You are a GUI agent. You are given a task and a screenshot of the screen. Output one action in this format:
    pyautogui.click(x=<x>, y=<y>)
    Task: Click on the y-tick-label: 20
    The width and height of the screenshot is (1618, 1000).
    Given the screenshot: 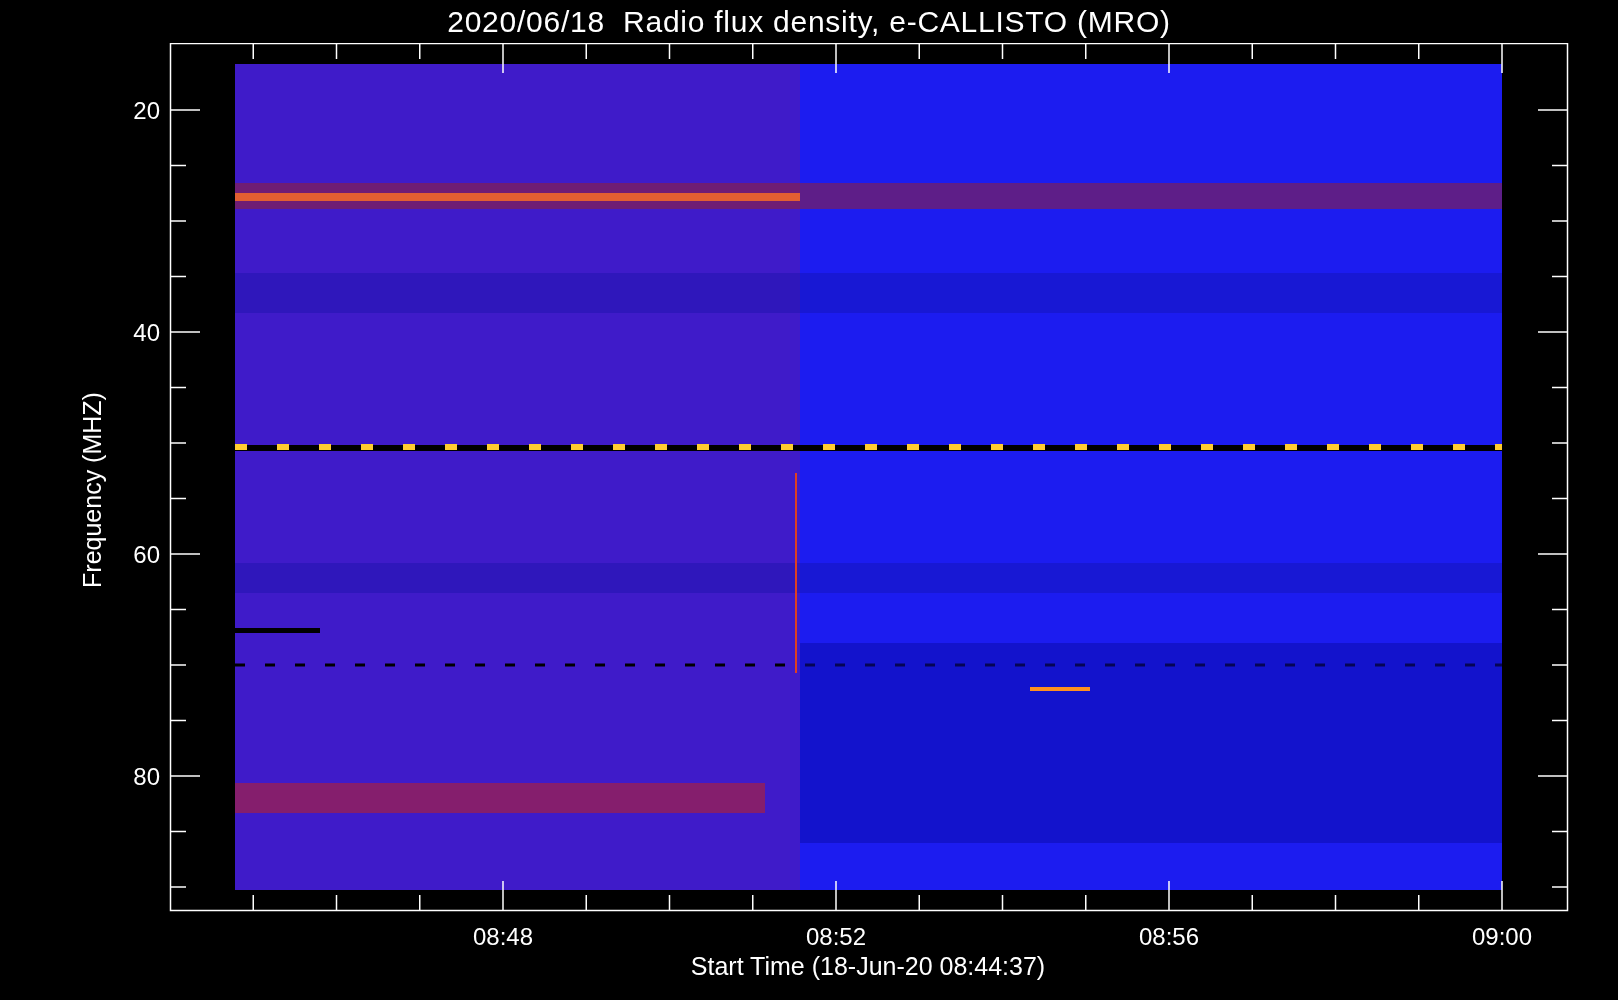 What is the action you would take?
    pyautogui.click(x=146, y=110)
    